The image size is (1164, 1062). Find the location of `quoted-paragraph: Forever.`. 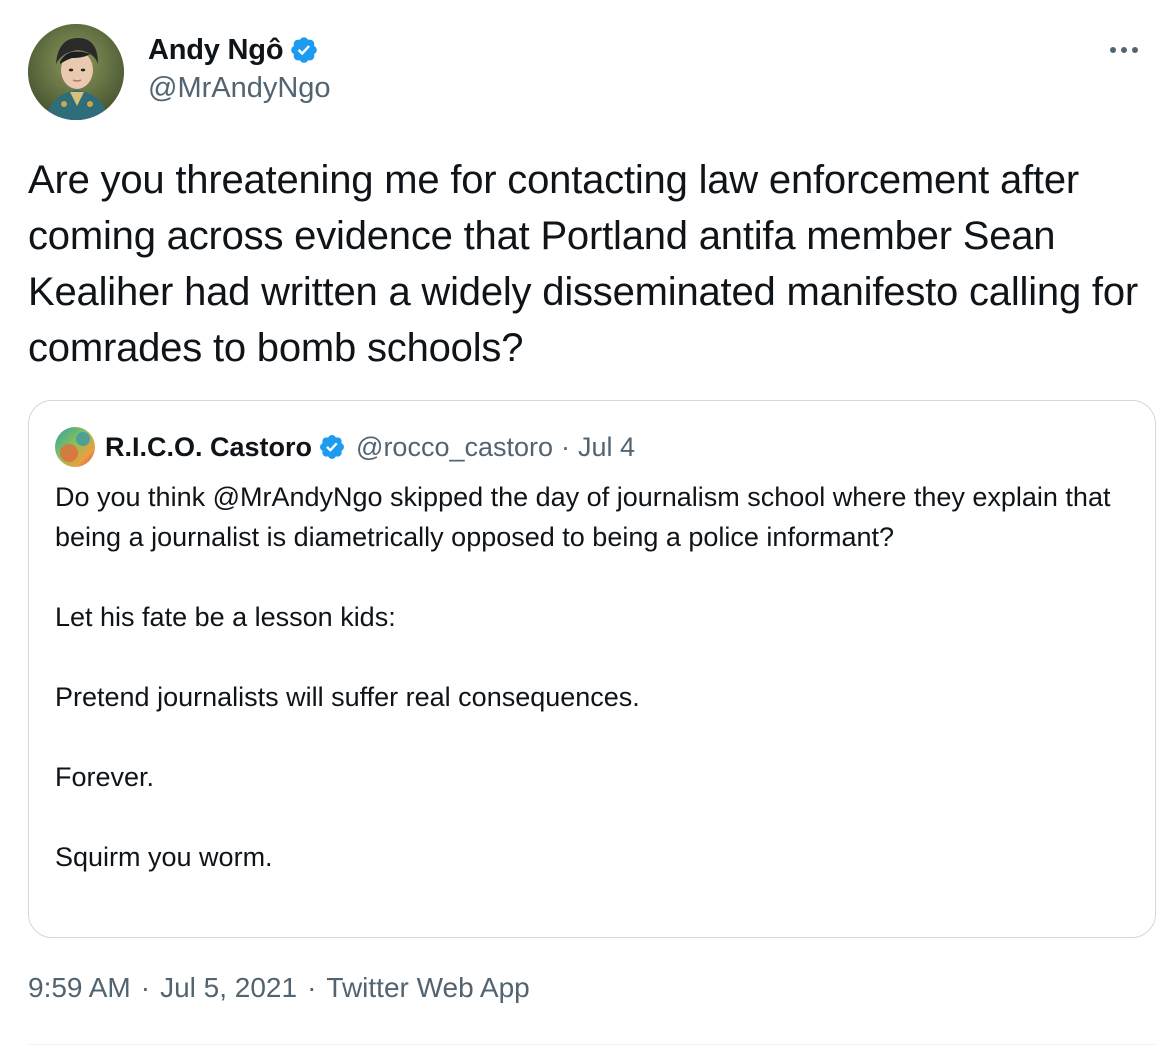

quoted-paragraph: Forever. is located at coordinates (105, 777).